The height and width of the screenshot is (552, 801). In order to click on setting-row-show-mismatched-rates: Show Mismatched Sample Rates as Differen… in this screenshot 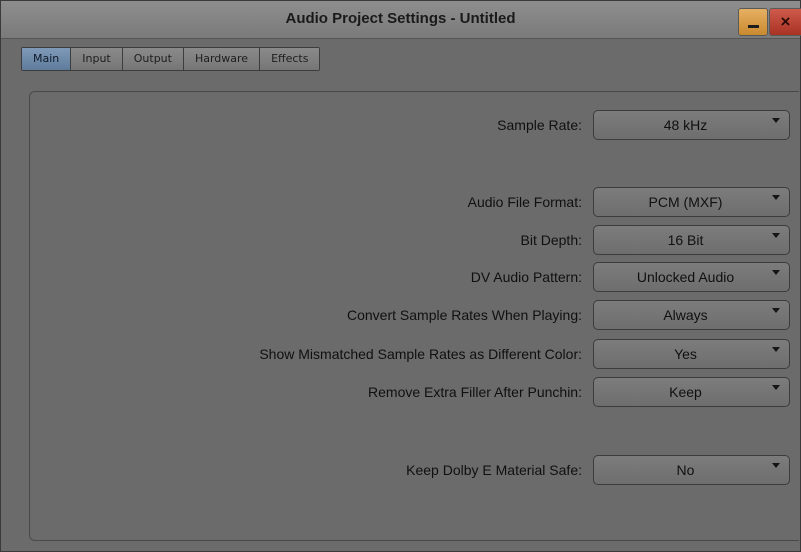, I will do `click(401, 354)`.